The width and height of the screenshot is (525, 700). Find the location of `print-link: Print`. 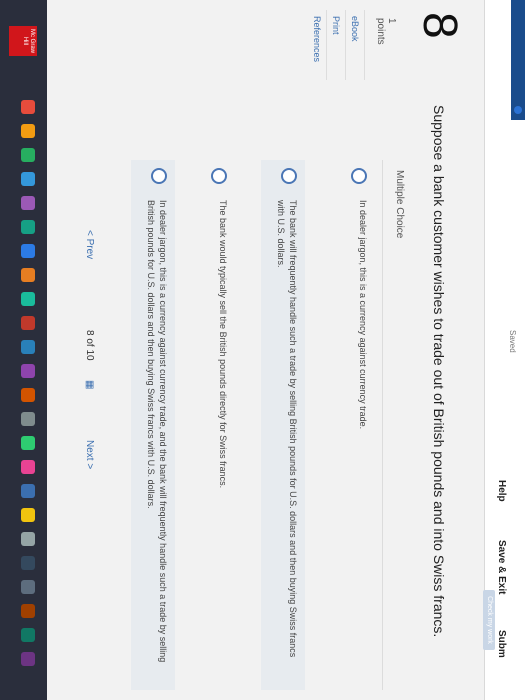

print-link: Print is located at coordinates (336, 45).